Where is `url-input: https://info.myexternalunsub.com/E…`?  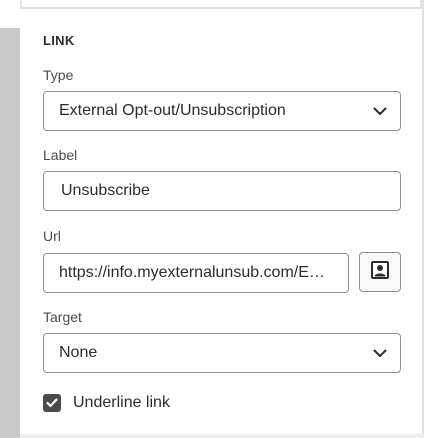
url-input: https://info.myexternalunsub.com/E… is located at coordinates (196, 273).